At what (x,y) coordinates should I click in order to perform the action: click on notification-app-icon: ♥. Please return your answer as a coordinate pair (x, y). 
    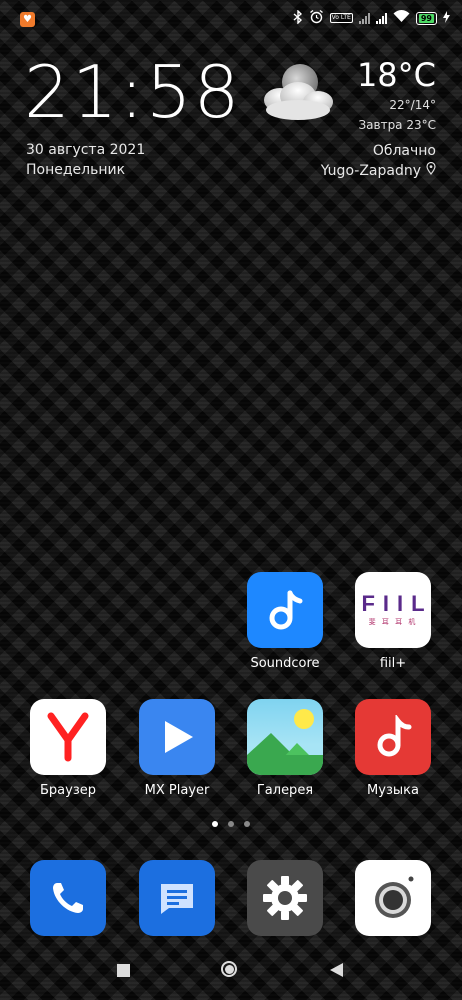
    Looking at the image, I should click on (27, 19).